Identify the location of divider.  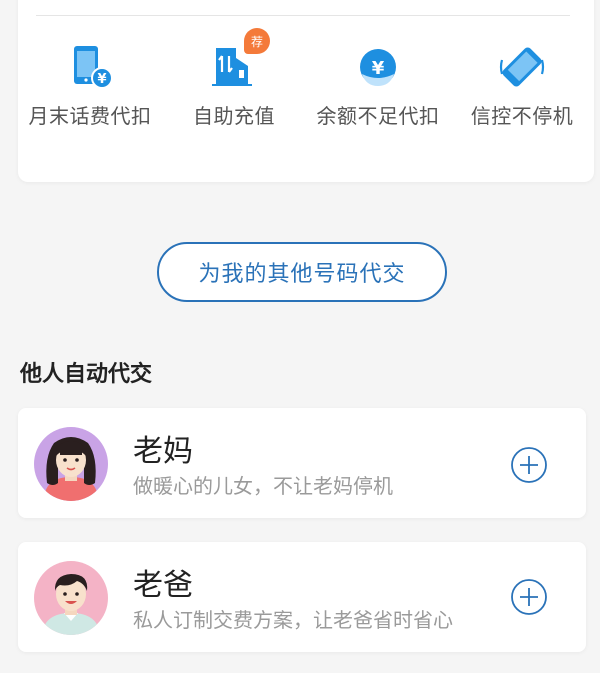
(303, 15).